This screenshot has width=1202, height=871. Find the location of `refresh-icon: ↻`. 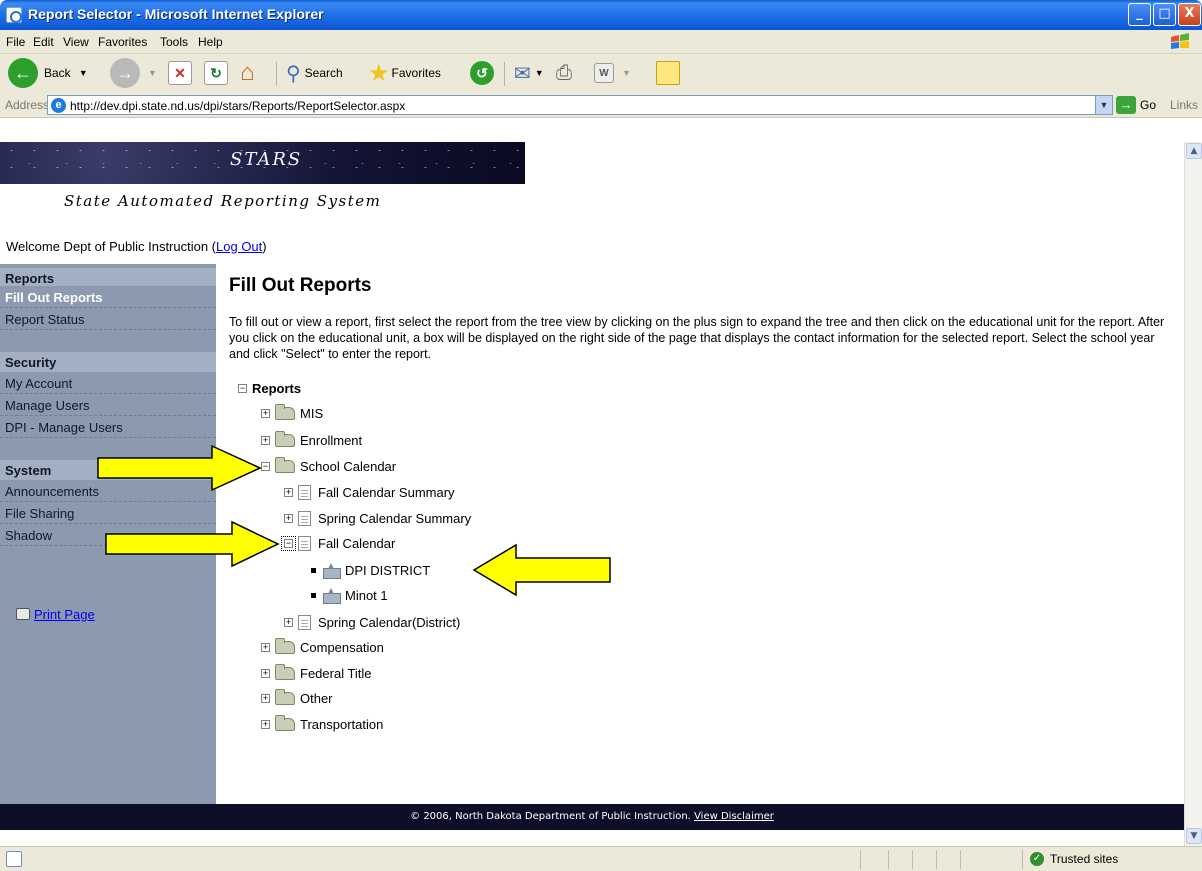

refresh-icon: ↻ is located at coordinates (216, 73).